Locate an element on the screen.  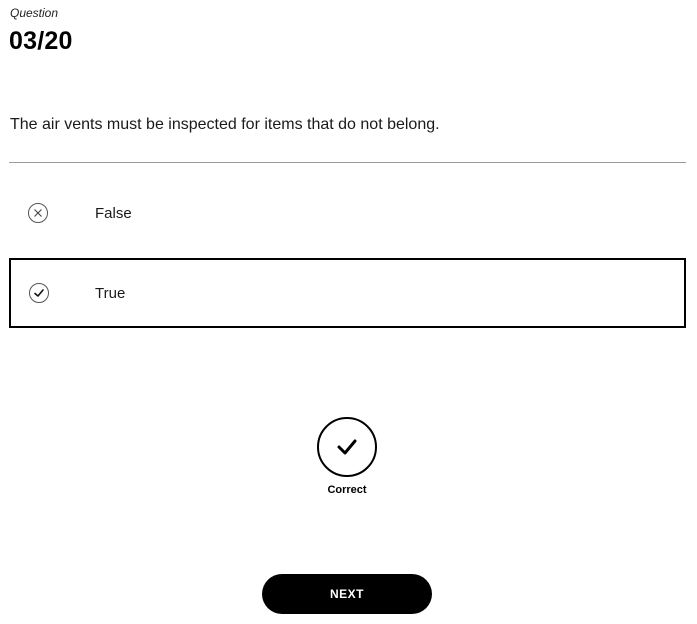
checkmark-circle-icon is located at coordinates (347, 447).